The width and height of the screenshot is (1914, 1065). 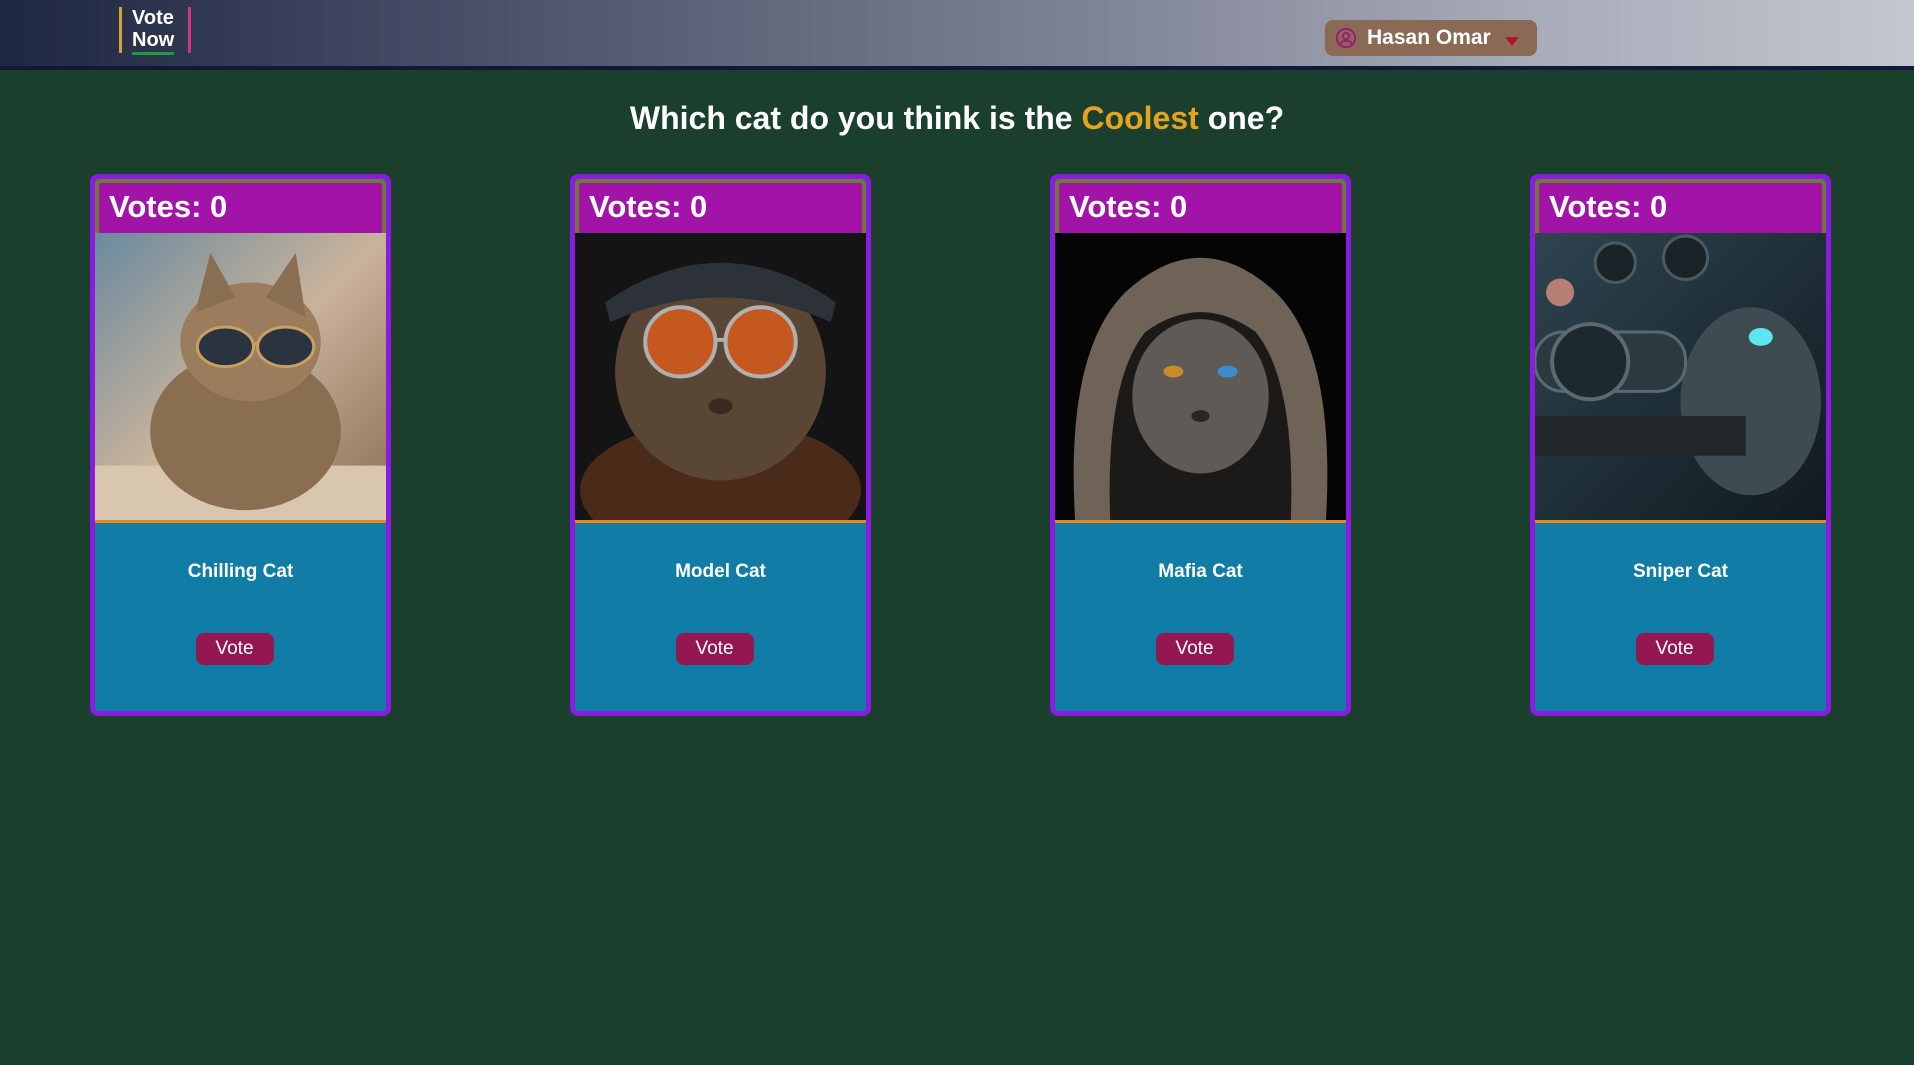 What do you see at coordinates (234, 649) in the screenshot?
I see `vote-button-chilling: Vote` at bounding box center [234, 649].